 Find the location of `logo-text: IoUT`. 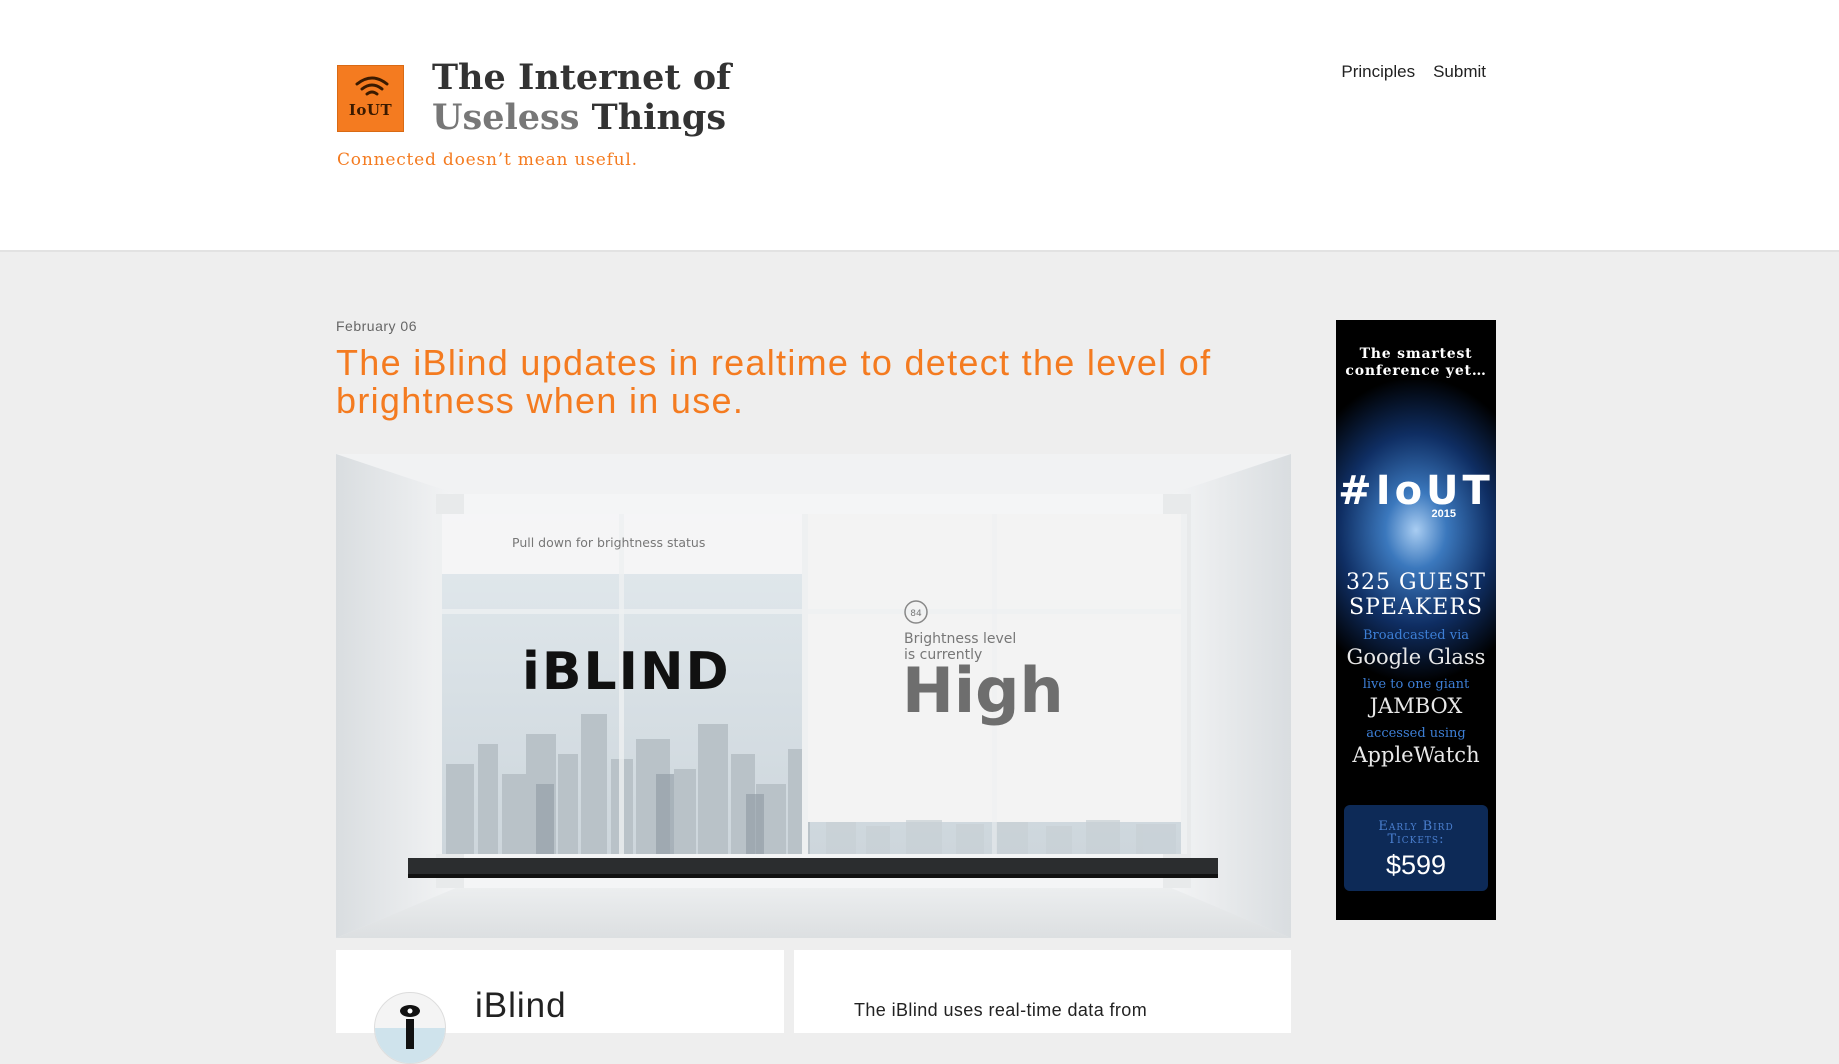

logo-text: IoUT is located at coordinates (370, 110).